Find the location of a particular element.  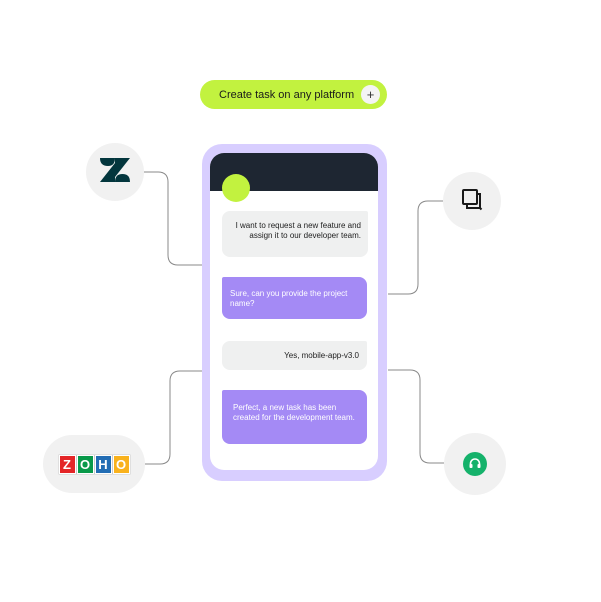

connector-square is located at coordinates (415, 247).